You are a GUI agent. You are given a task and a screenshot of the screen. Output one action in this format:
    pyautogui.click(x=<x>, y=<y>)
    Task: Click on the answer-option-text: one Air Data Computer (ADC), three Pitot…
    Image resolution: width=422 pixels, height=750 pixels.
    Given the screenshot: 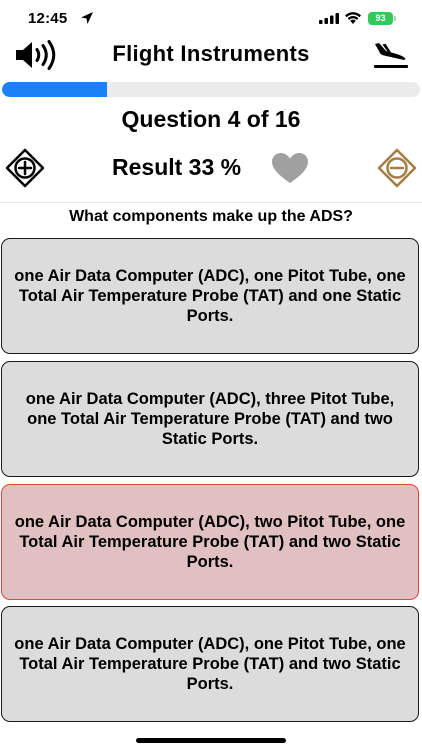 What is the action you would take?
    pyautogui.click(x=210, y=419)
    